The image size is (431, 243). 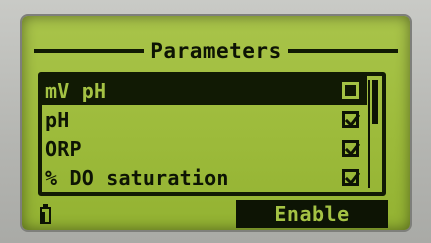 I want to click on battery-icon, so click(x=45, y=214).